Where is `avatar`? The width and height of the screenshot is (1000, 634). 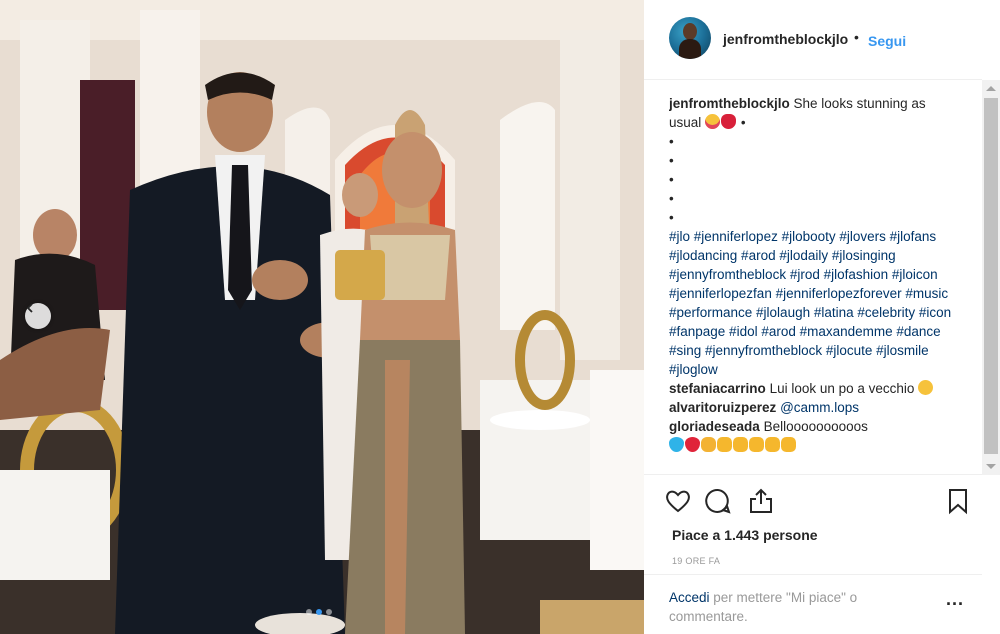
avatar is located at coordinates (690, 38).